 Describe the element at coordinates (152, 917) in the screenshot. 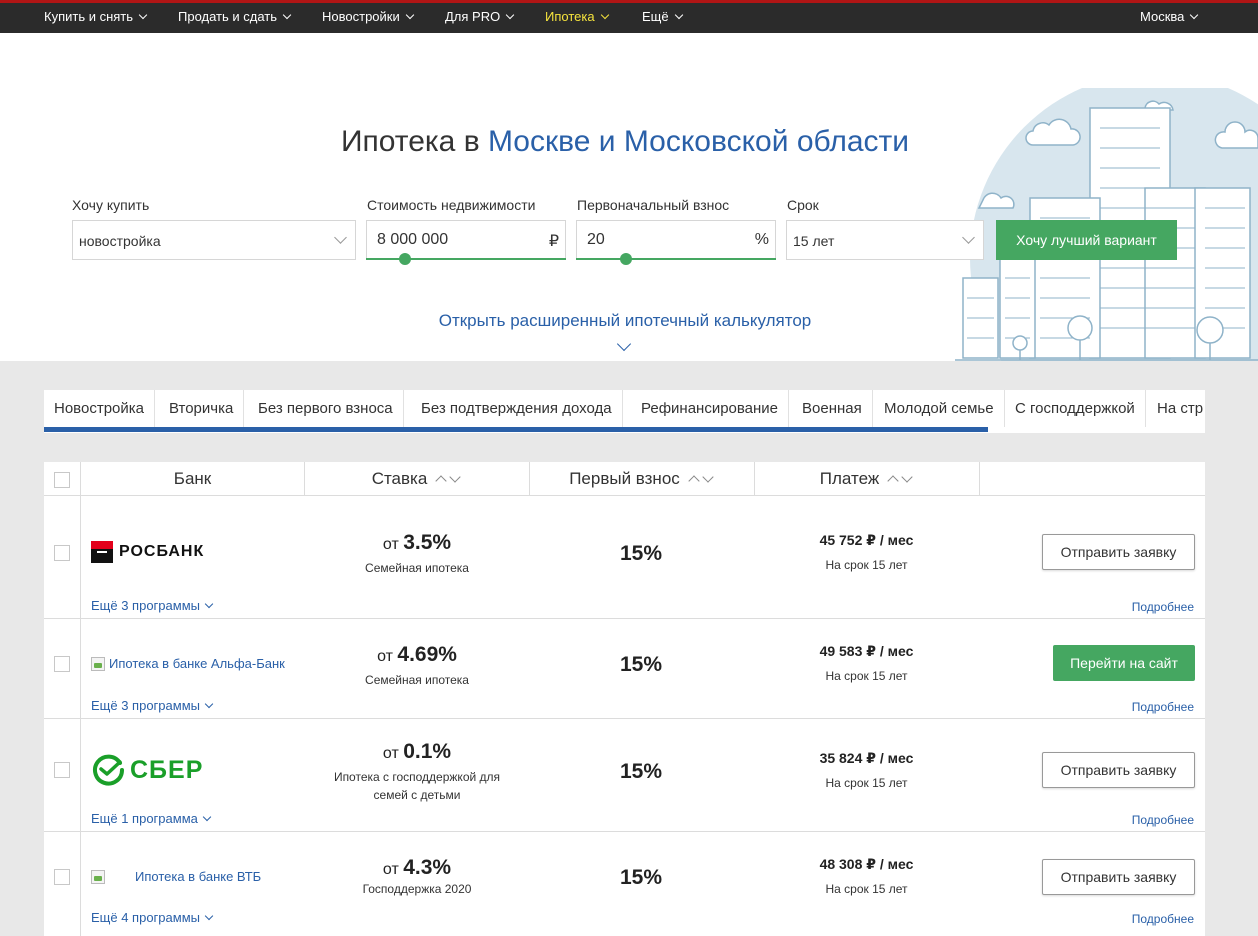

I see `more-programs-link: Ещё 4 программы` at that location.